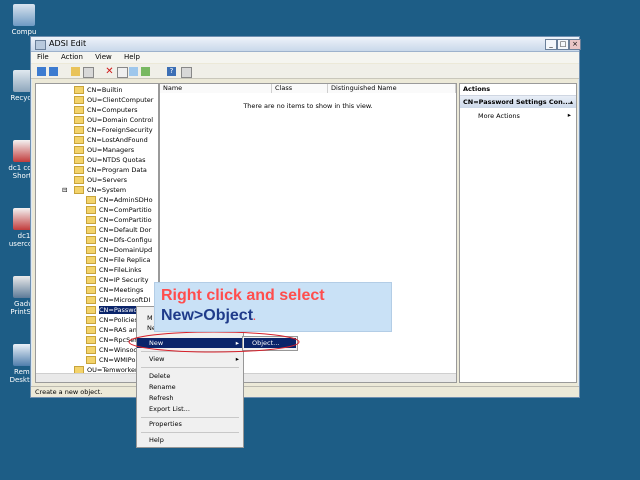  What do you see at coordinates (145, 71) in the screenshot?
I see `export-list-icon` at bounding box center [145, 71].